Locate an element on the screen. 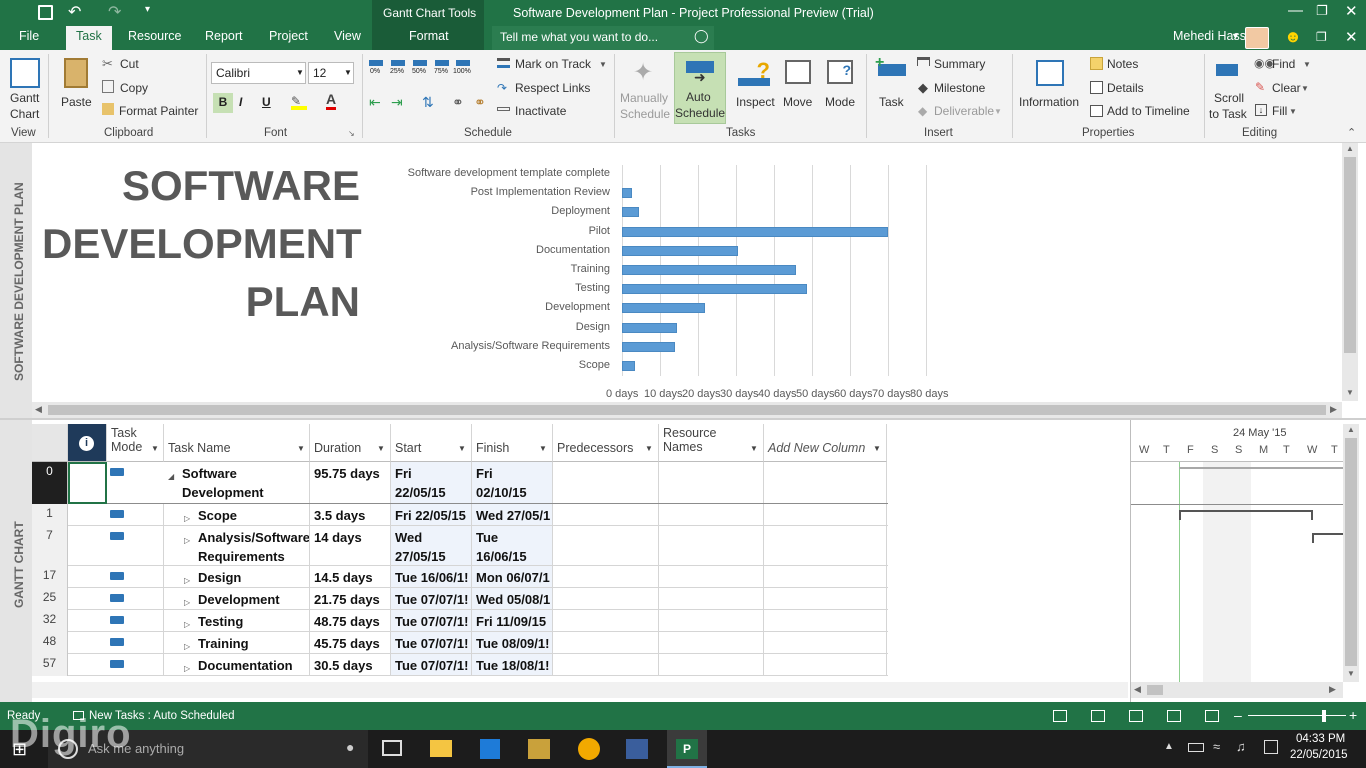 This screenshot has width=1366, height=768. column-indicators: i is located at coordinates (87, 443).